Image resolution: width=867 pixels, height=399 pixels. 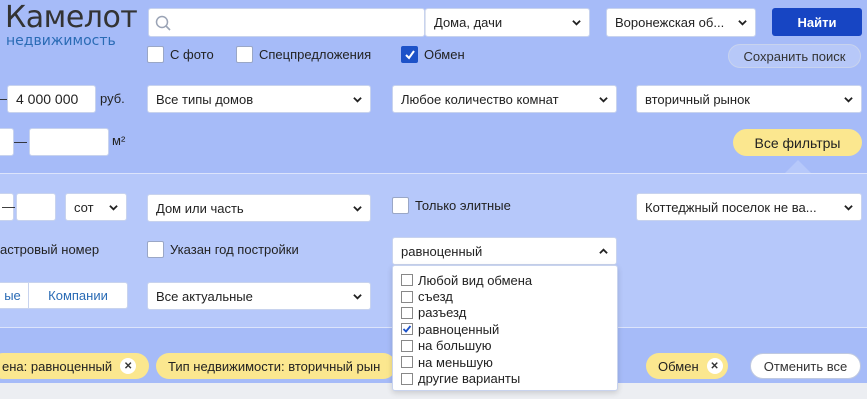 I want to click on exchange-type-value: равноценный, so click(x=442, y=251).